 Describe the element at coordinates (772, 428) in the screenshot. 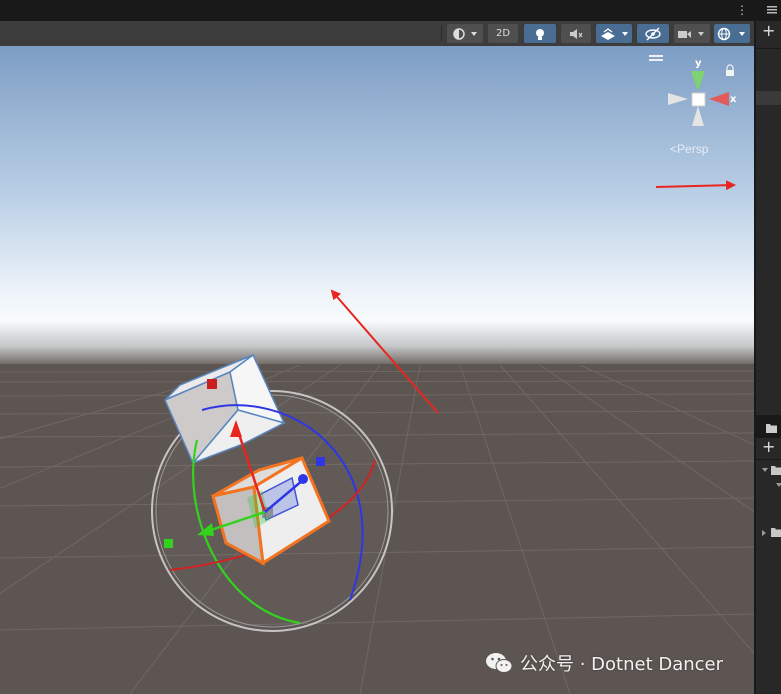

I see `folder-icon` at that location.